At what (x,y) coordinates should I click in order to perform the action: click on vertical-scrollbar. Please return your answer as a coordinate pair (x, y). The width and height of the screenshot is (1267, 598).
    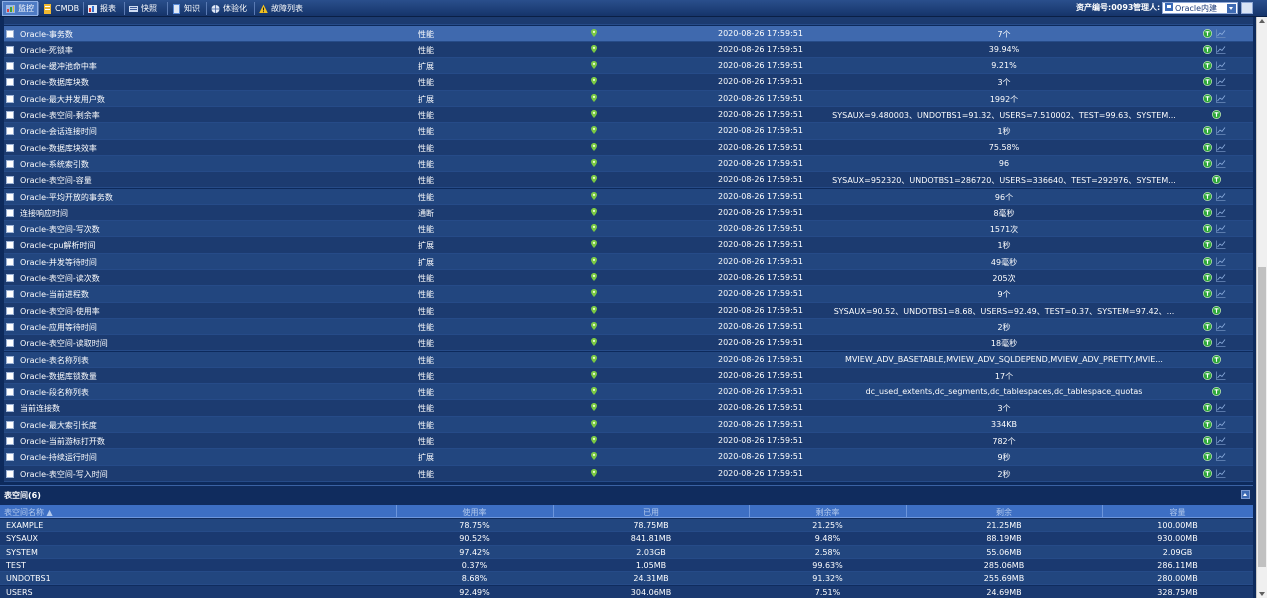
    Looking at the image, I should click on (1261, 307).